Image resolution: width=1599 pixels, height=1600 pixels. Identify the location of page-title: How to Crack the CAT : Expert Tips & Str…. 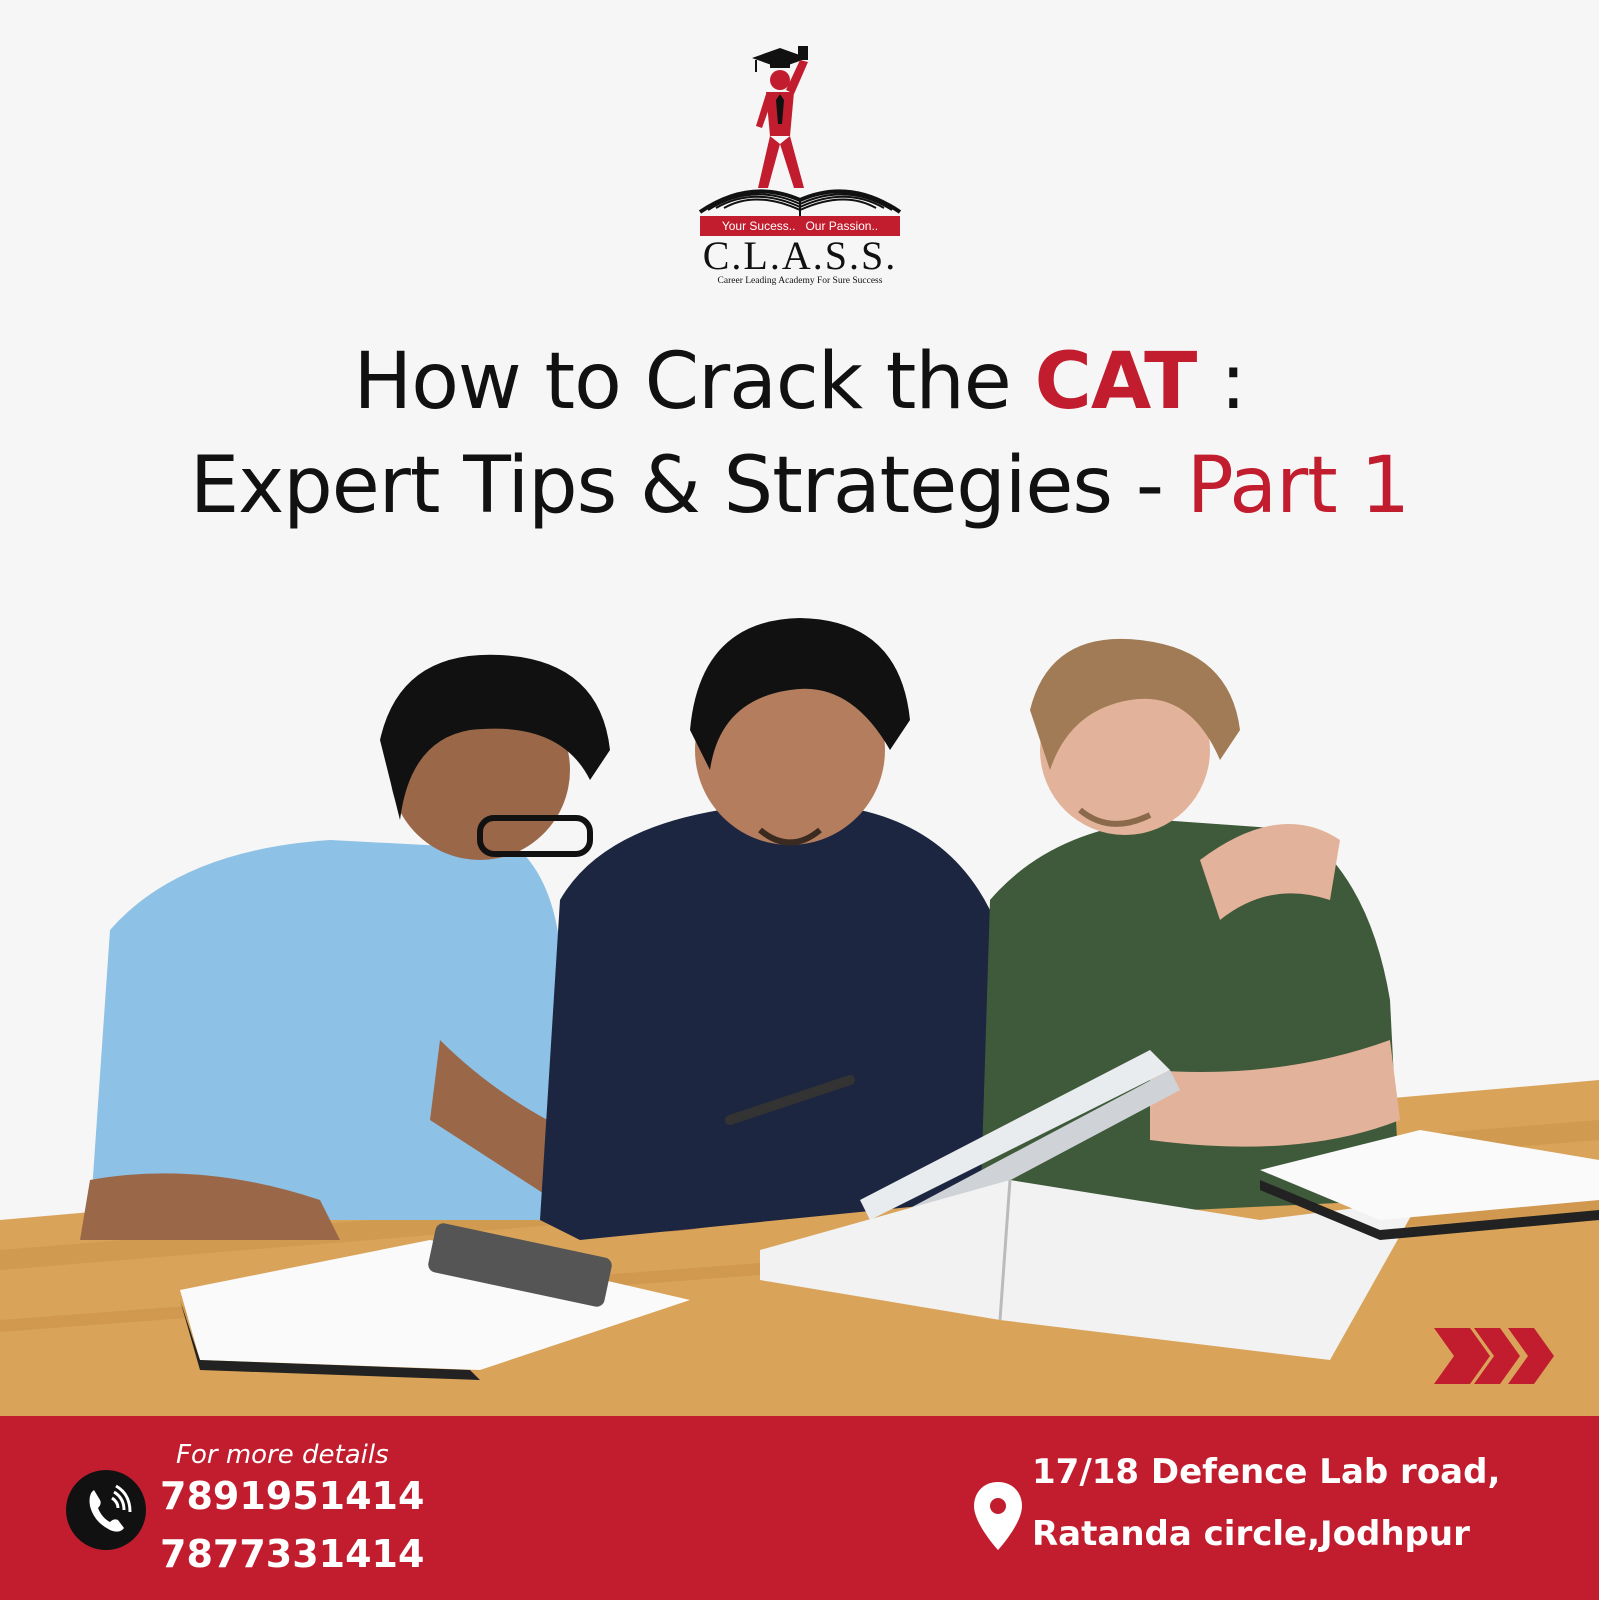
(799, 434).